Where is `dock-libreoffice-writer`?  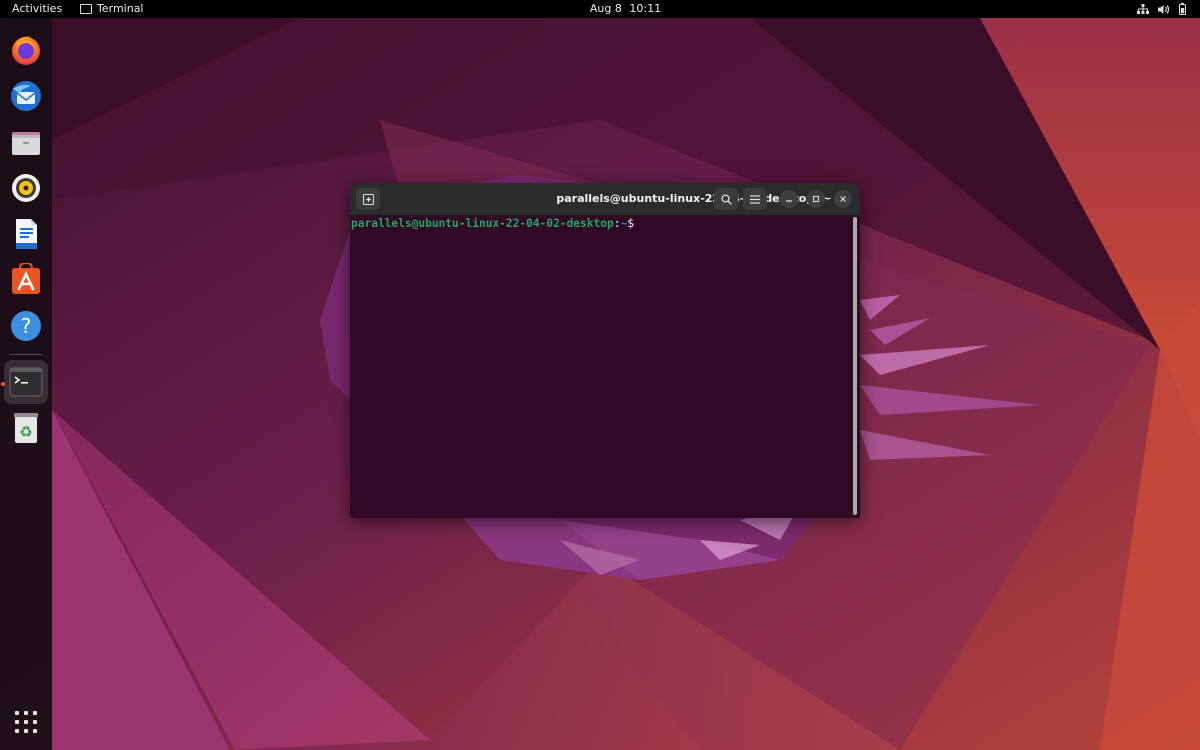 dock-libreoffice-writer is located at coordinates (26, 234).